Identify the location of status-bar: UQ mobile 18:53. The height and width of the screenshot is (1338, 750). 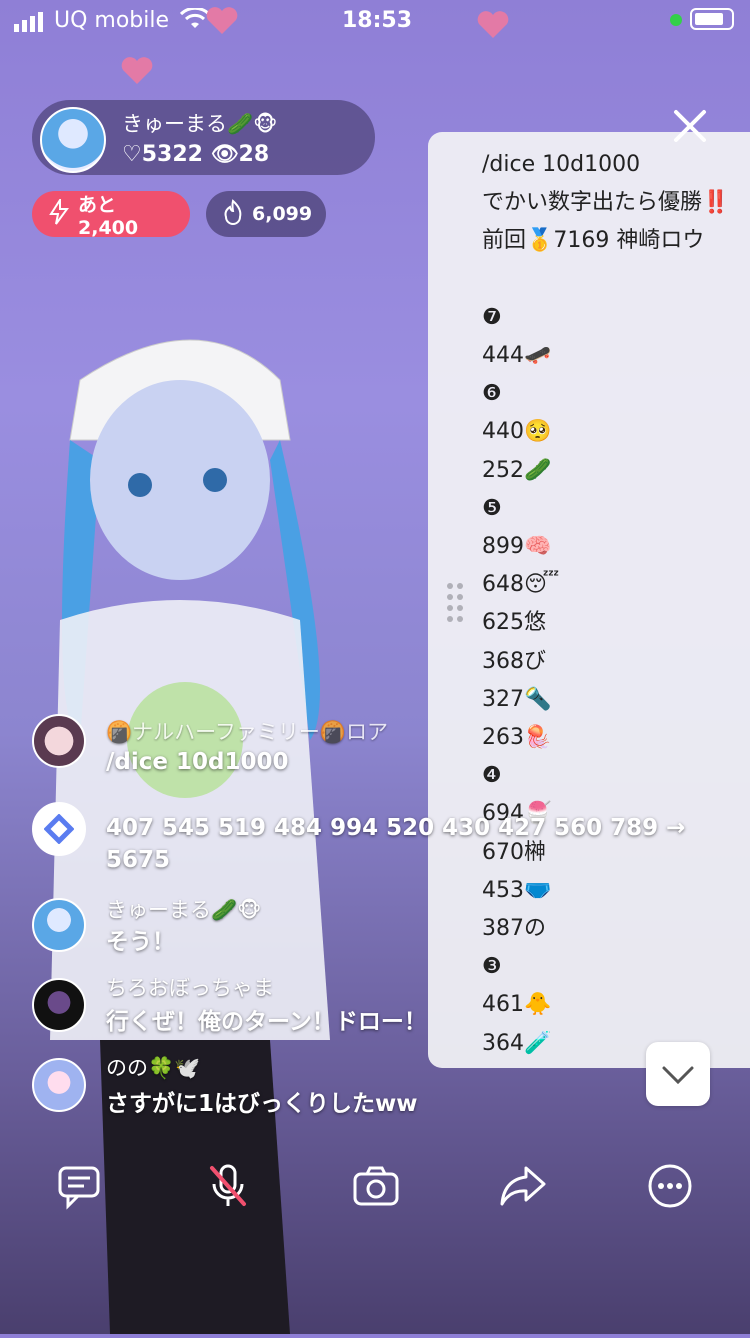
(375, 20).